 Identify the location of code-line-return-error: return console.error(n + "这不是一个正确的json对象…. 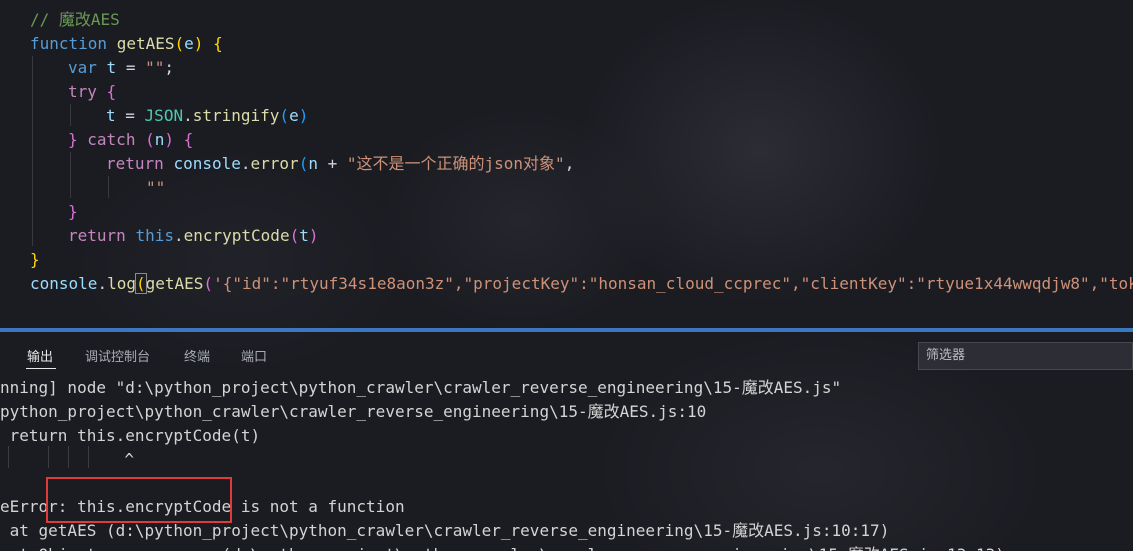
(340, 163).